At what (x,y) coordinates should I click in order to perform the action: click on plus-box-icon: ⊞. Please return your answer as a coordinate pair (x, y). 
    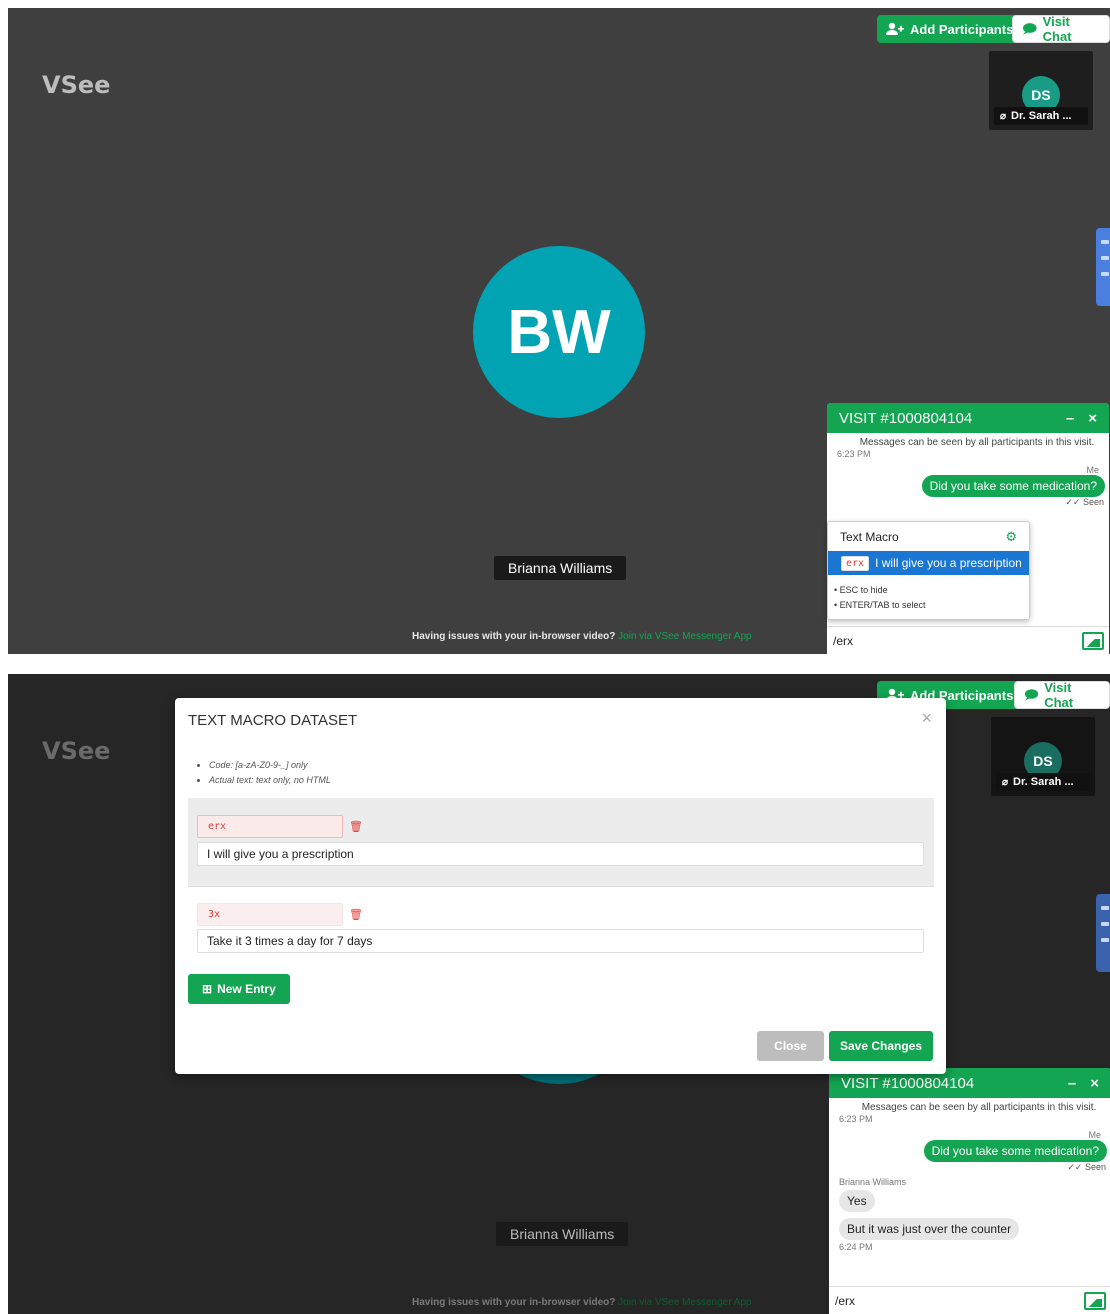
    Looking at the image, I should click on (207, 989).